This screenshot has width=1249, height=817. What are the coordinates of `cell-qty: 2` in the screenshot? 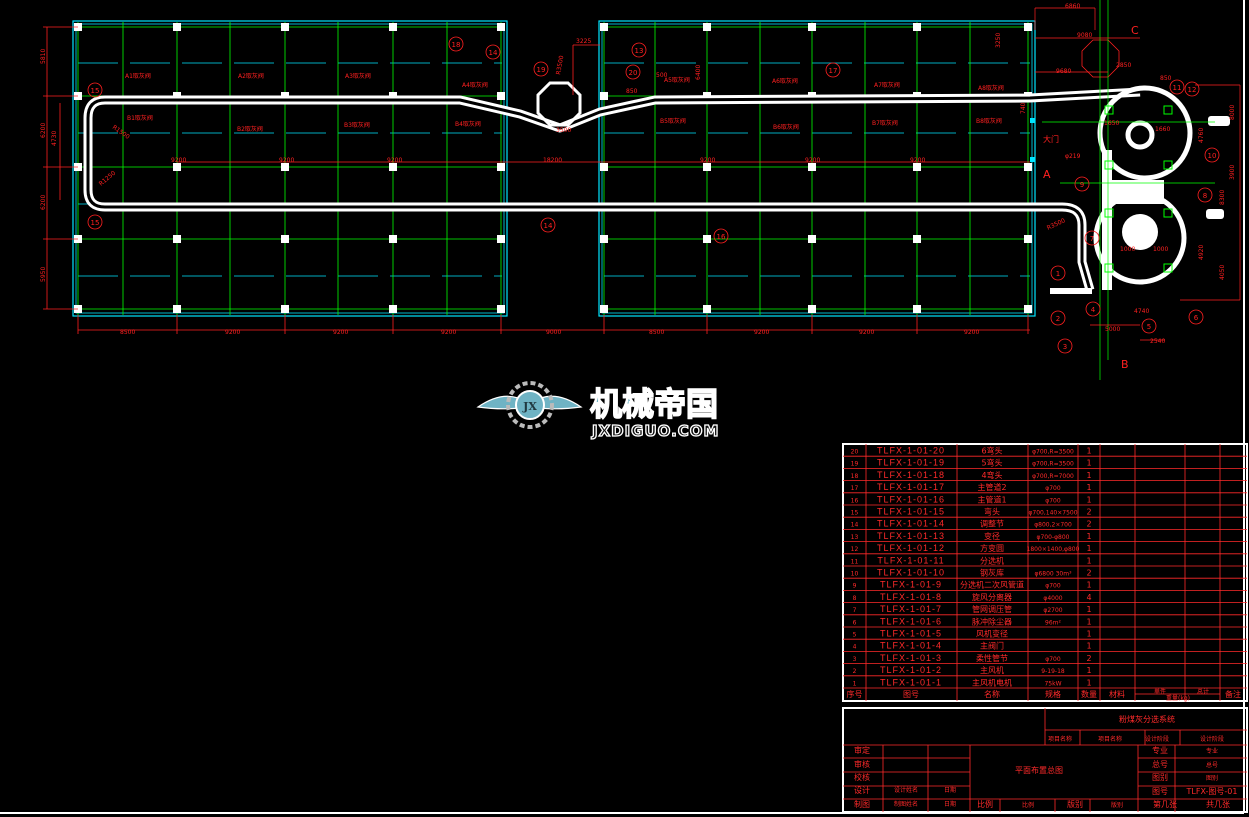 It's located at (1088, 512).